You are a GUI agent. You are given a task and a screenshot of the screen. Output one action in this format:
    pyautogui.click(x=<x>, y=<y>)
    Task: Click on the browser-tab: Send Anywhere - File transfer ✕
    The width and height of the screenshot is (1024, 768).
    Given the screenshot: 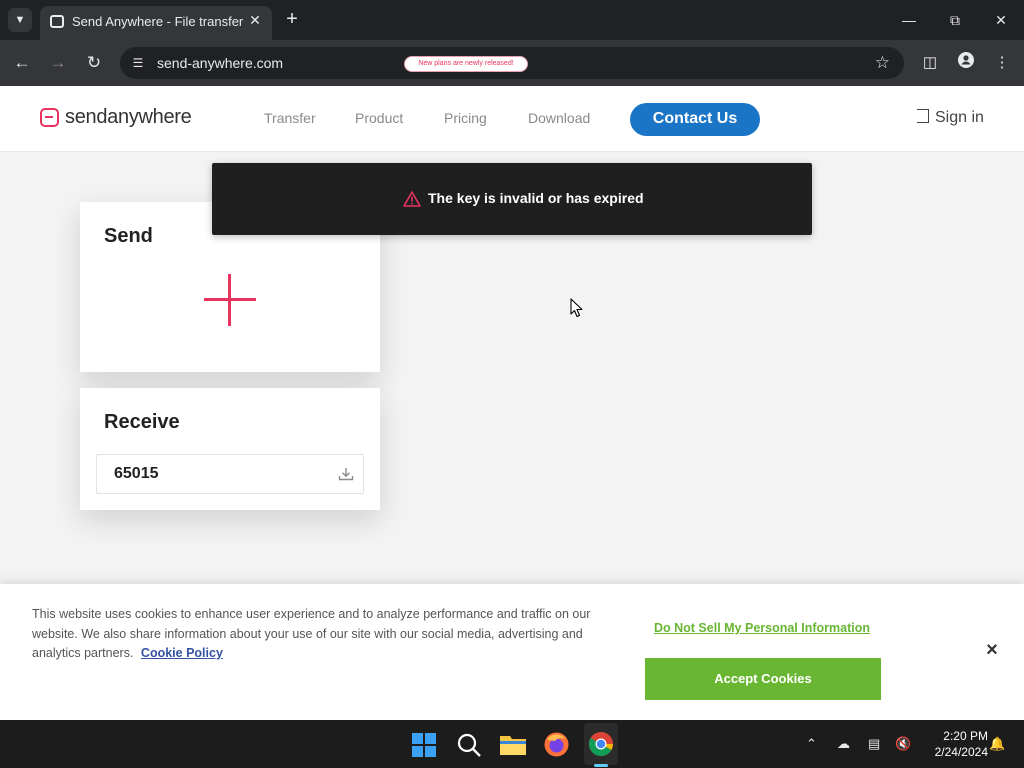 What is the action you would take?
    pyautogui.click(x=156, y=23)
    